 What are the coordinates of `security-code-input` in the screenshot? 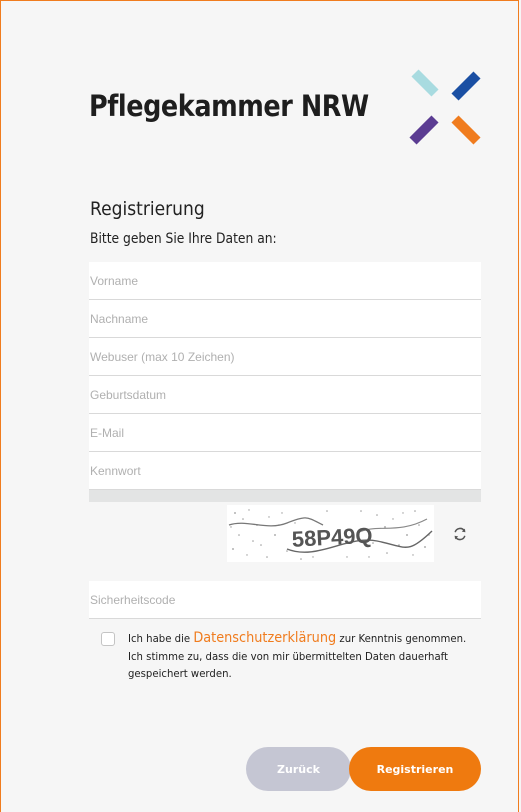 It's located at (285, 600).